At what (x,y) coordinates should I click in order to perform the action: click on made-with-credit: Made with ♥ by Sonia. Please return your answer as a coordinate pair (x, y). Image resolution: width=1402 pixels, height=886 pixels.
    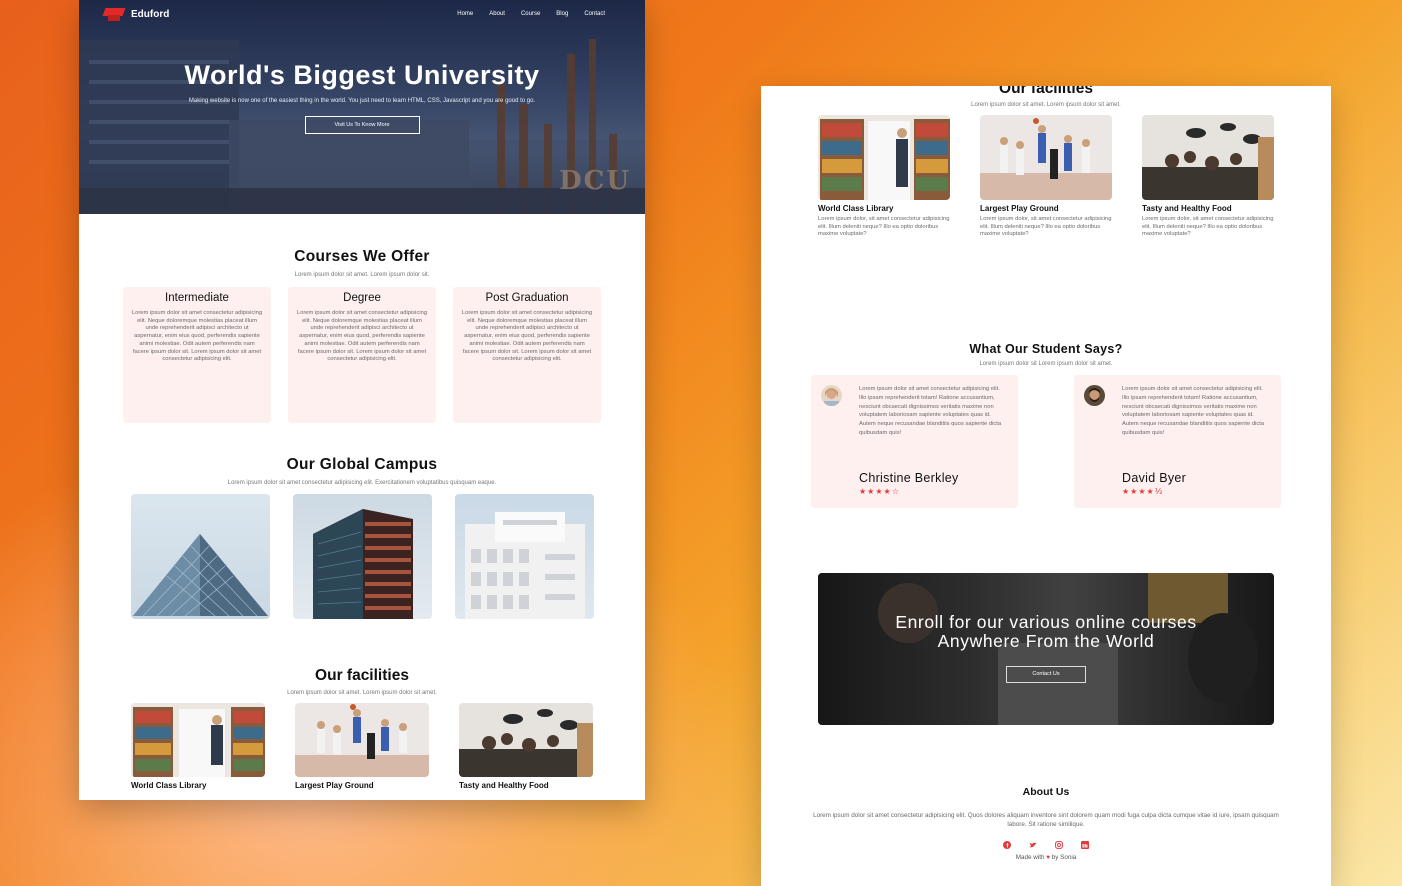
    Looking at the image, I should click on (1046, 857).